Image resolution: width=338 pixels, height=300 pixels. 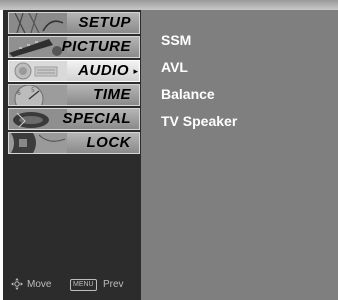 I want to click on menu-item-picture: PICTURE, so click(x=74, y=47).